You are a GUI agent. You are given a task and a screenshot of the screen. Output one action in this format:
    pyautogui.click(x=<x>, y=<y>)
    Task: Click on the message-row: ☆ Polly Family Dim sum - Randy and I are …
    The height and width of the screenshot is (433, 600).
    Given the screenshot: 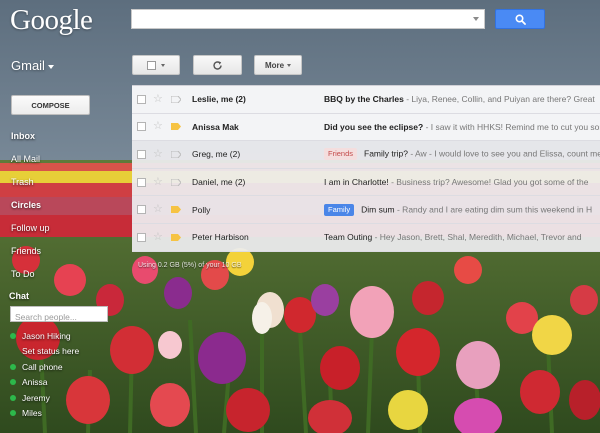 What is the action you would take?
    pyautogui.click(x=366, y=210)
    